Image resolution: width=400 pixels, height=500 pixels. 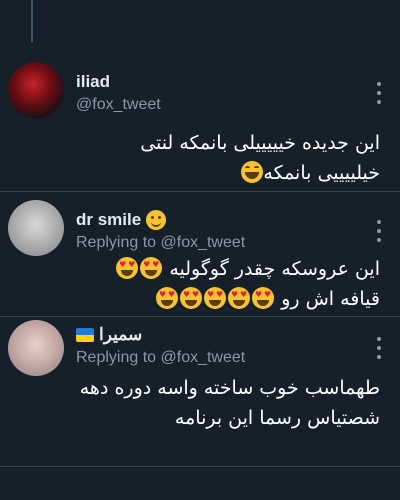 What do you see at coordinates (229, 388) in the screenshot?
I see `tweet-line: طهماسب خوب ساخته واسه دوره دهه` at bounding box center [229, 388].